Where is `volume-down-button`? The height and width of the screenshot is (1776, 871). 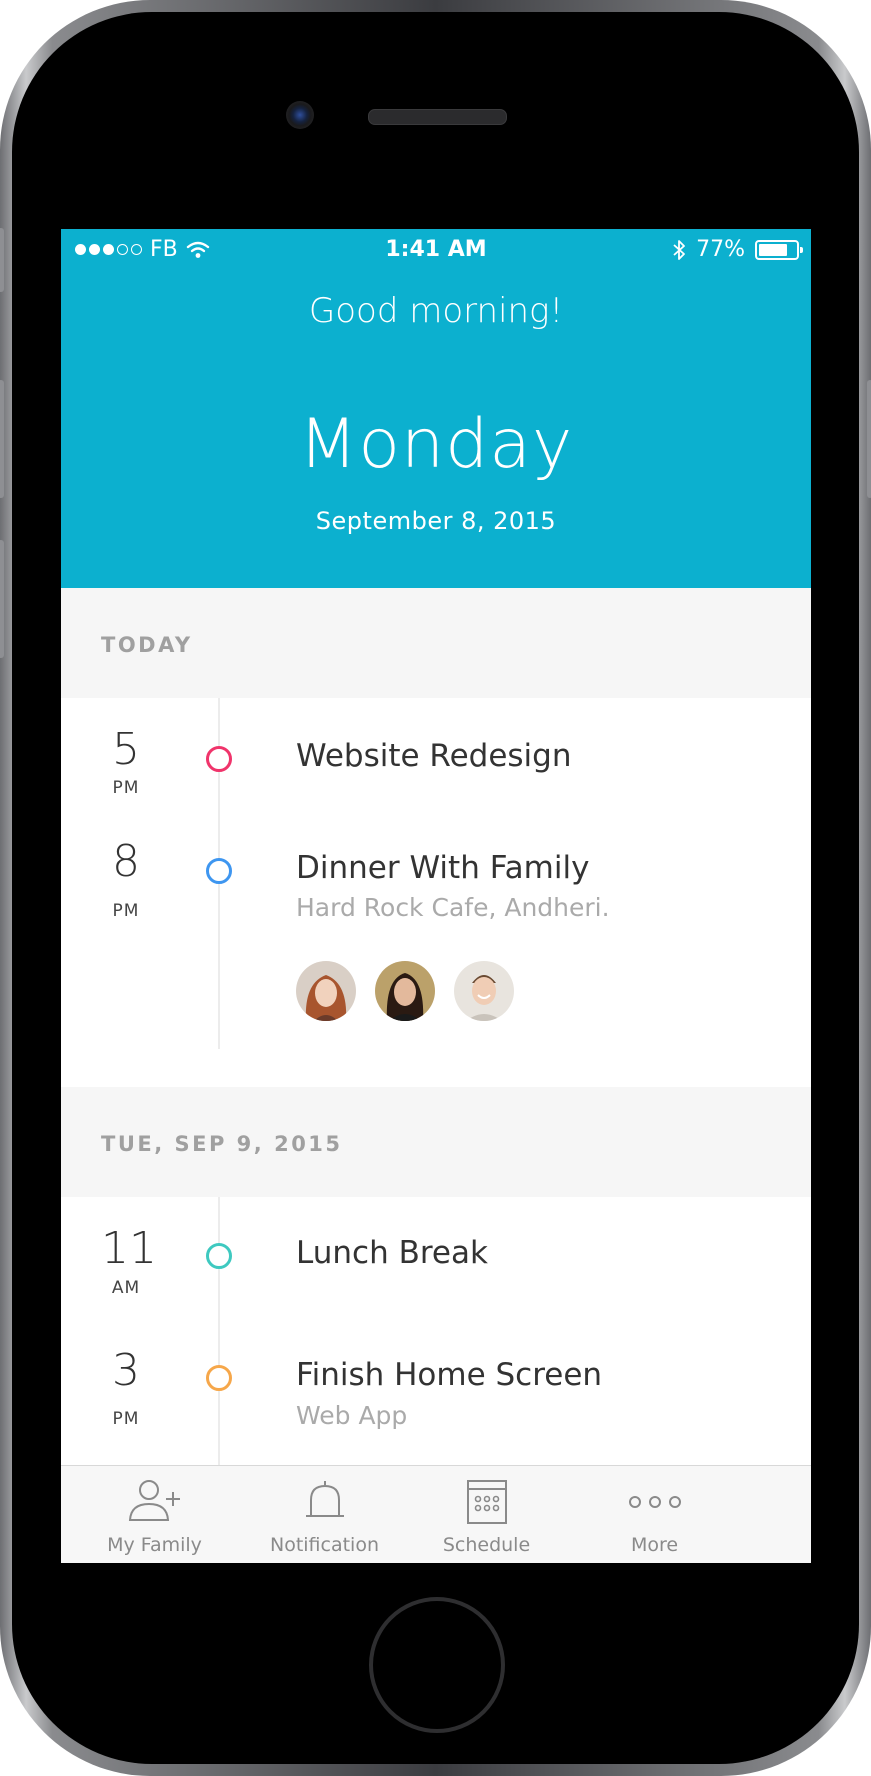
volume-down-button is located at coordinates (2, 599).